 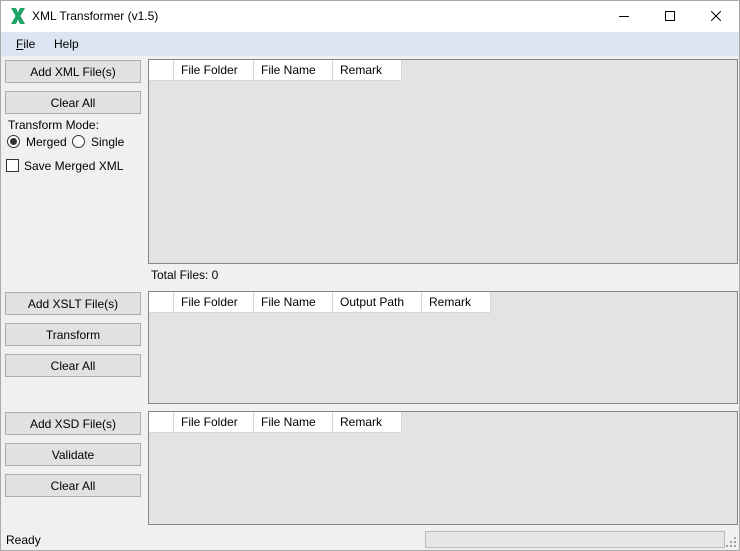 I want to click on window-title: XML Transformer (v1.5), so click(x=95, y=16).